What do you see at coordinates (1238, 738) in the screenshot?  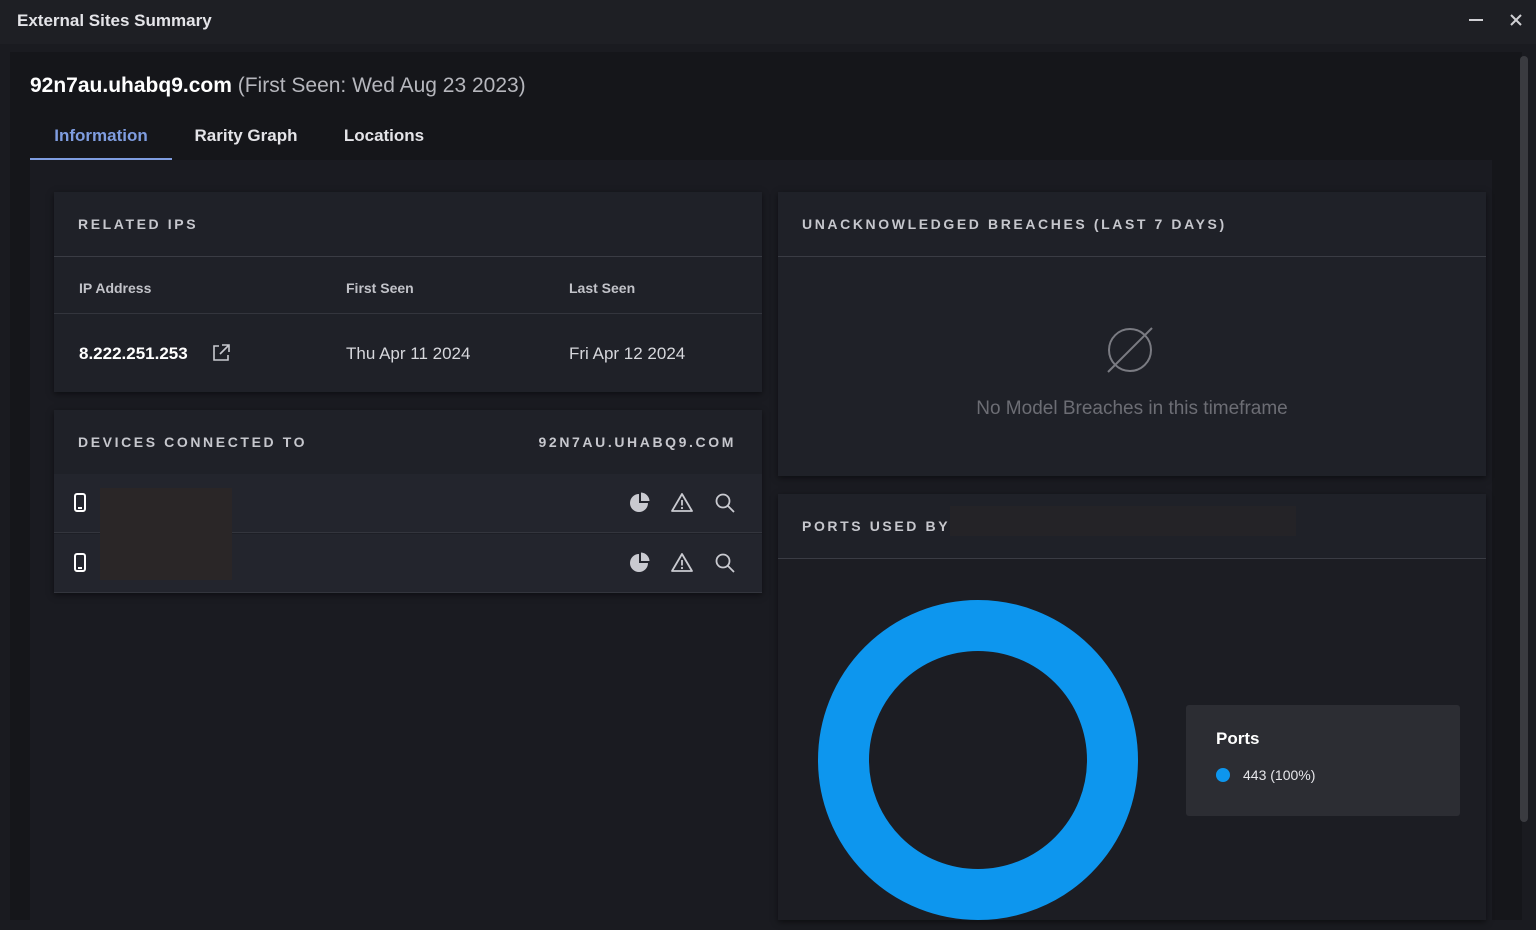 I see `legend-title: Ports` at bounding box center [1238, 738].